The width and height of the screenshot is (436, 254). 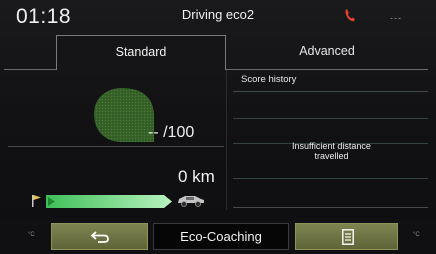 I want to click on temperature-left: °C, so click(x=31, y=235).